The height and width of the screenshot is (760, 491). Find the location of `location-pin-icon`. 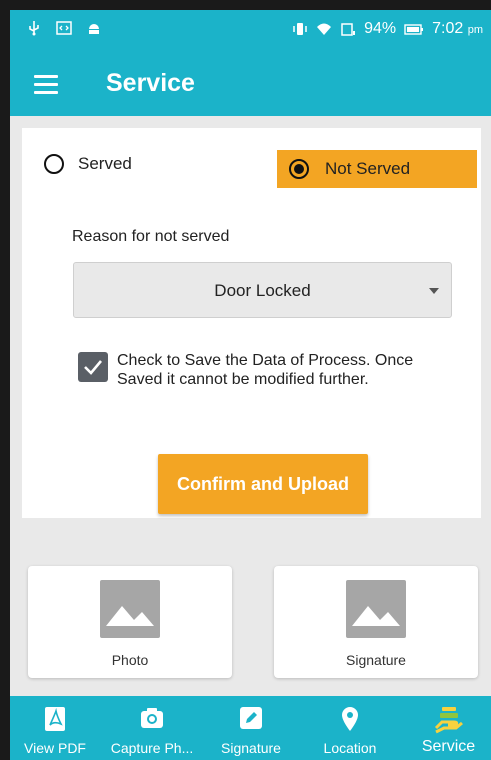

location-pin-icon is located at coordinates (350, 719).